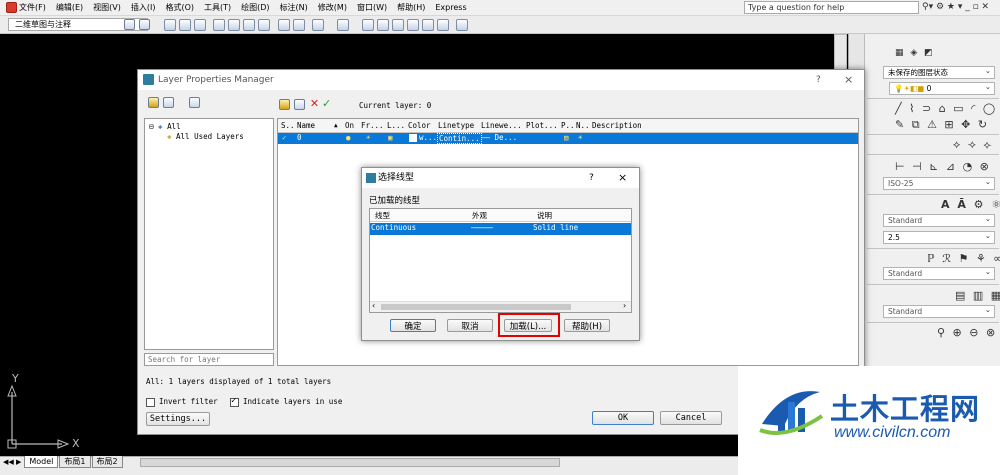  What do you see at coordinates (200, 25) in the screenshot?
I see `save-icon` at bounding box center [200, 25].